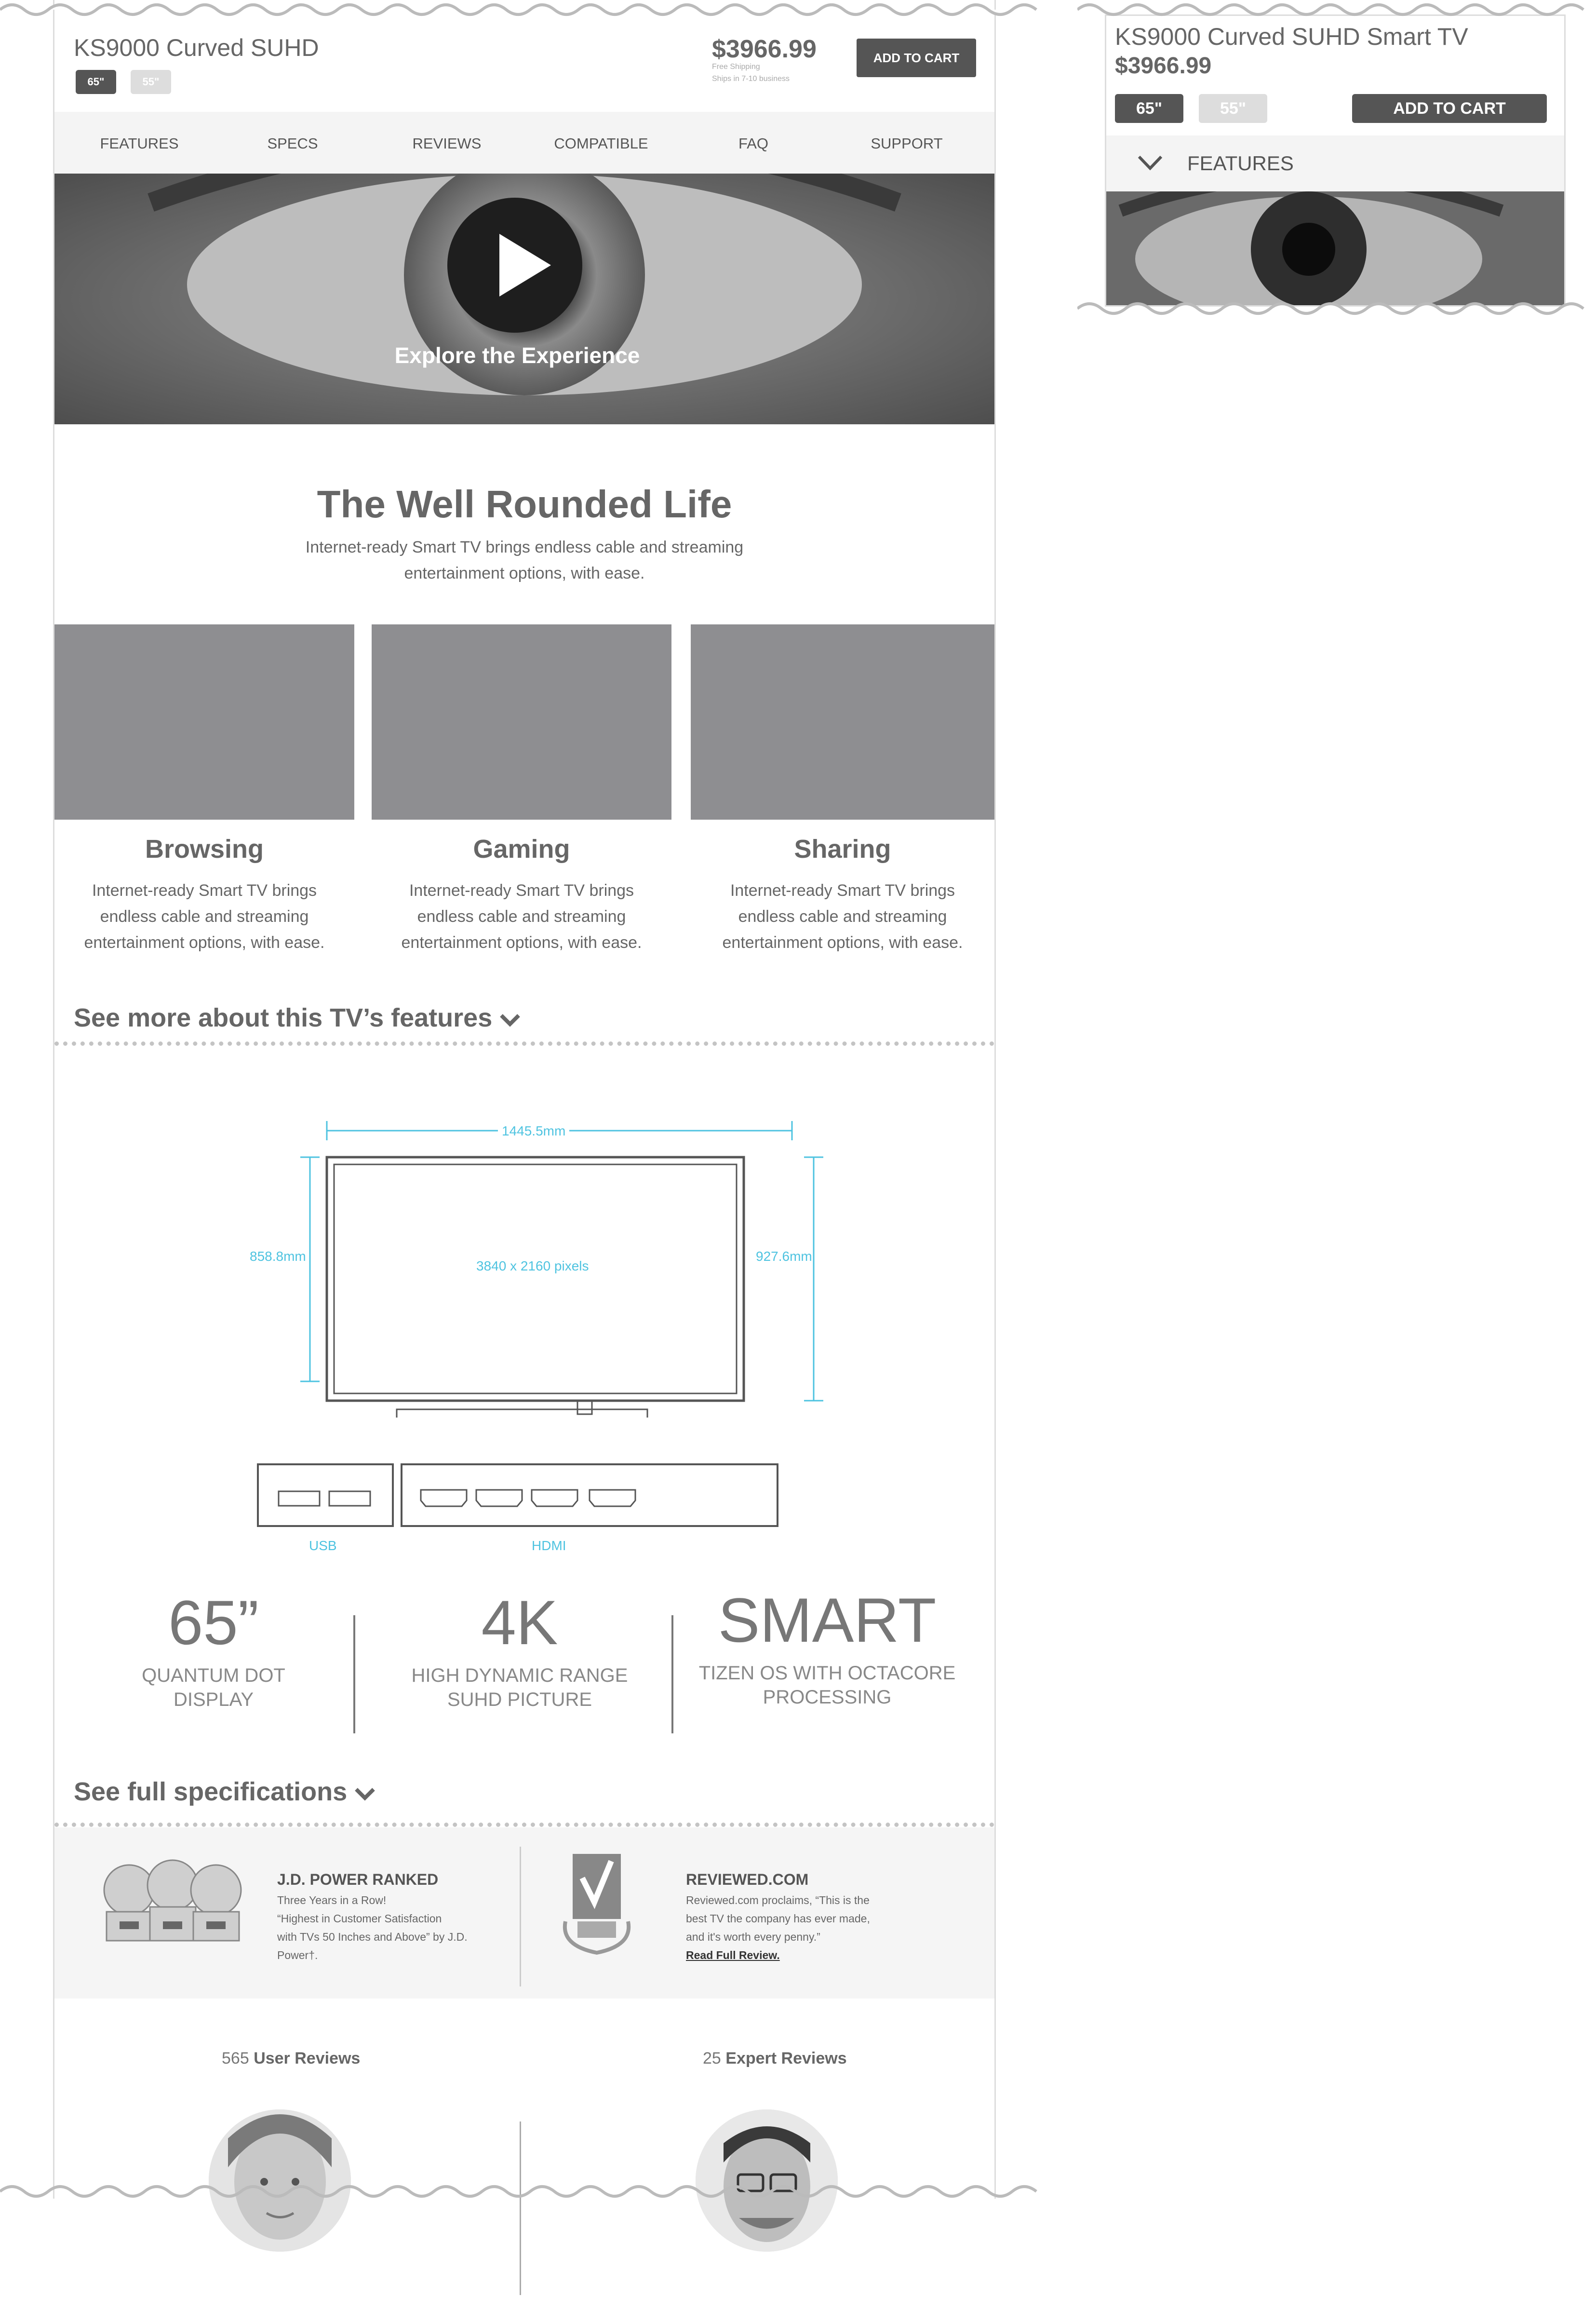  What do you see at coordinates (213, 1687) in the screenshot?
I see `stat-size-desc: QUANTUM DOT DISPLAY` at bounding box center [213, 1687].